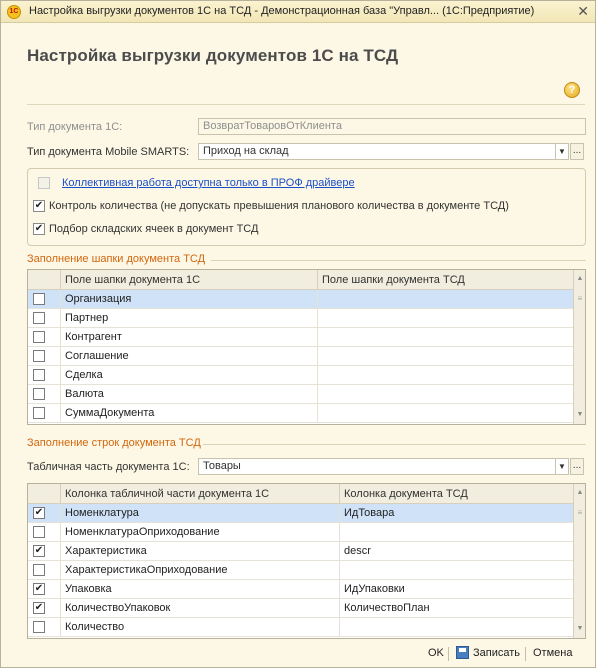 The width and height of the screenshot is (596, 668). I want to click on help-icon: ?, so click(572, 90).